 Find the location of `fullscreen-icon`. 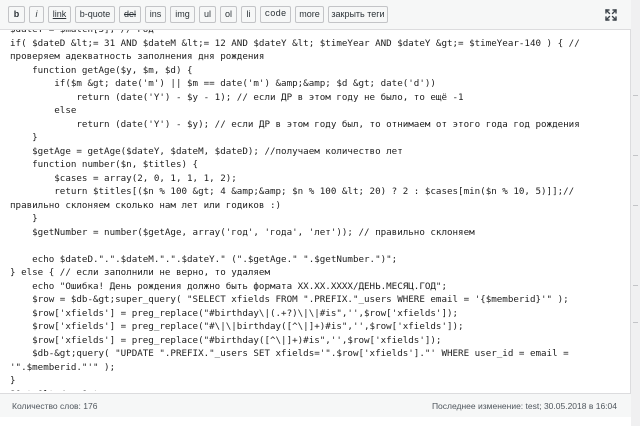

fullscreen-icon is located at coordinates (611, 15).